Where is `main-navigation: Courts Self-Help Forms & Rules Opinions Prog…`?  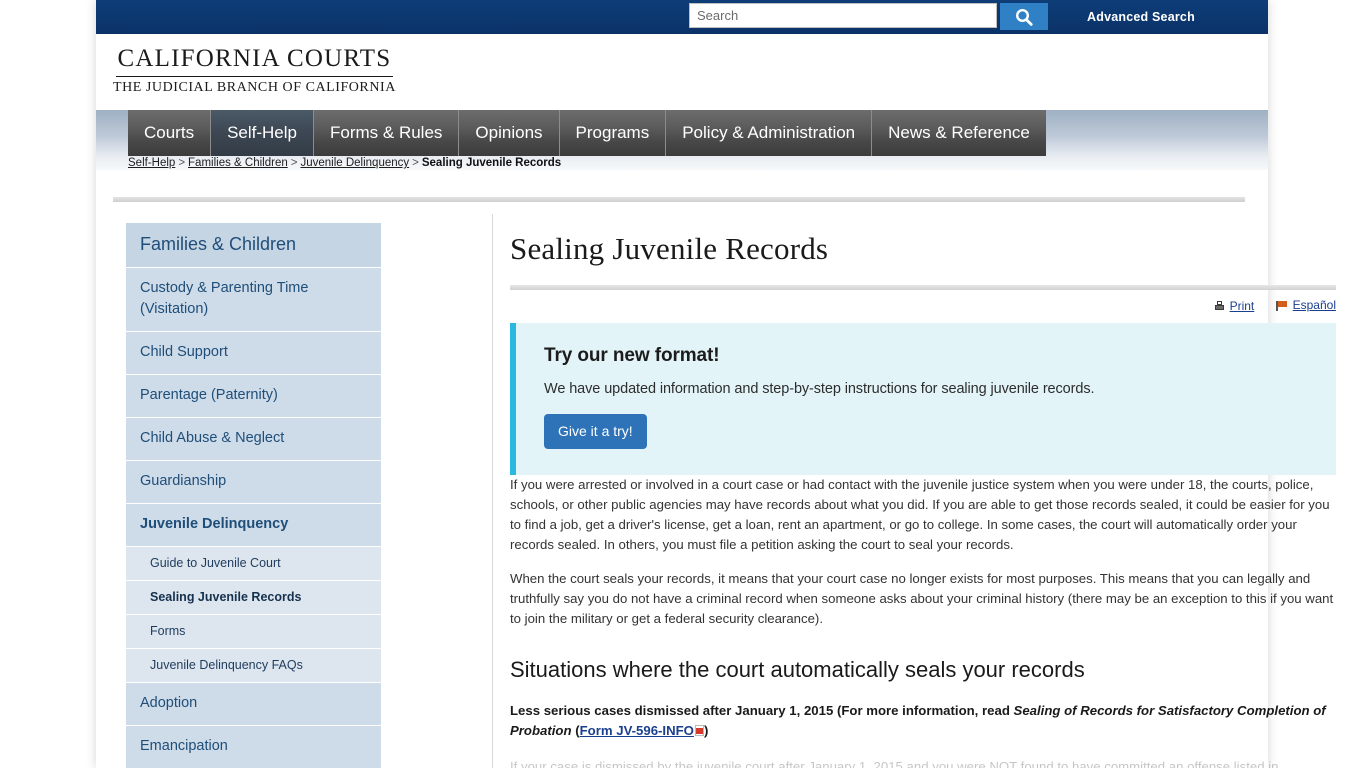 main-navigation: Courts Self-Help Forms & Rules Opinions Prog… is located at coordinates (682, 140).